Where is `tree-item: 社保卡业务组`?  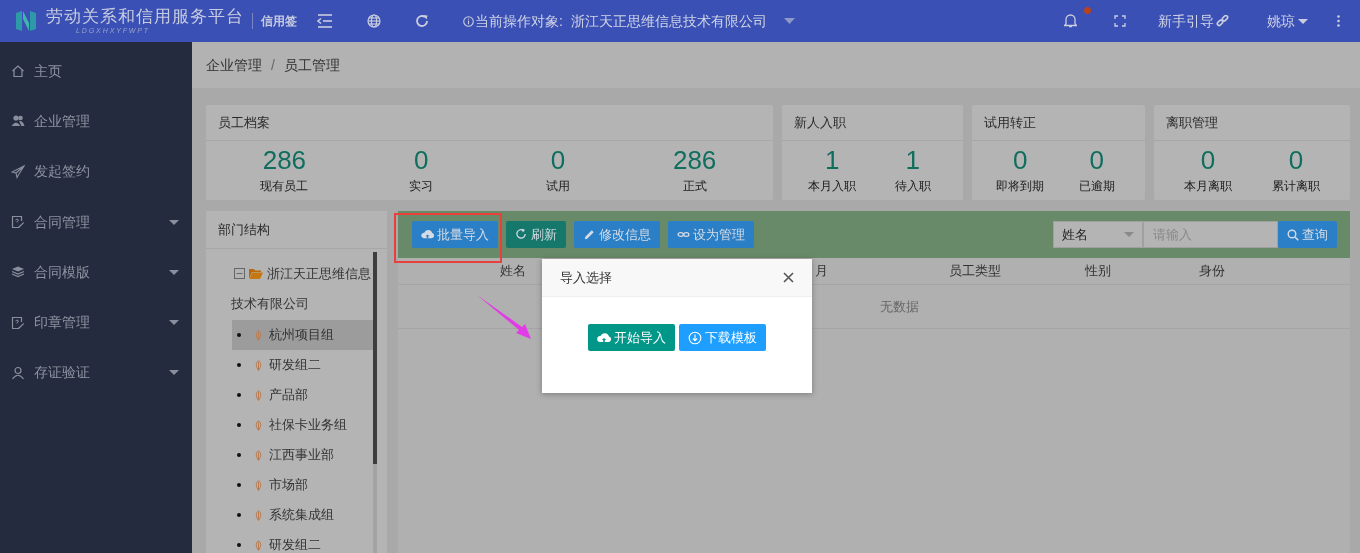 tree-item: 社保卡业务组 is located at coordinates (302, 425).